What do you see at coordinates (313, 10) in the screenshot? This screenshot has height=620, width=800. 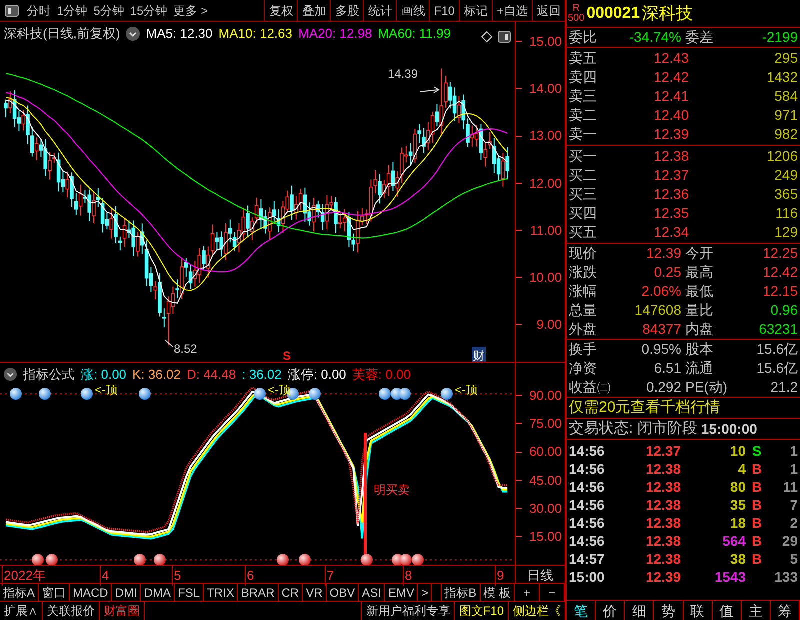 I see `toolbar-button: 叠加` at bounding box center [313, 10].